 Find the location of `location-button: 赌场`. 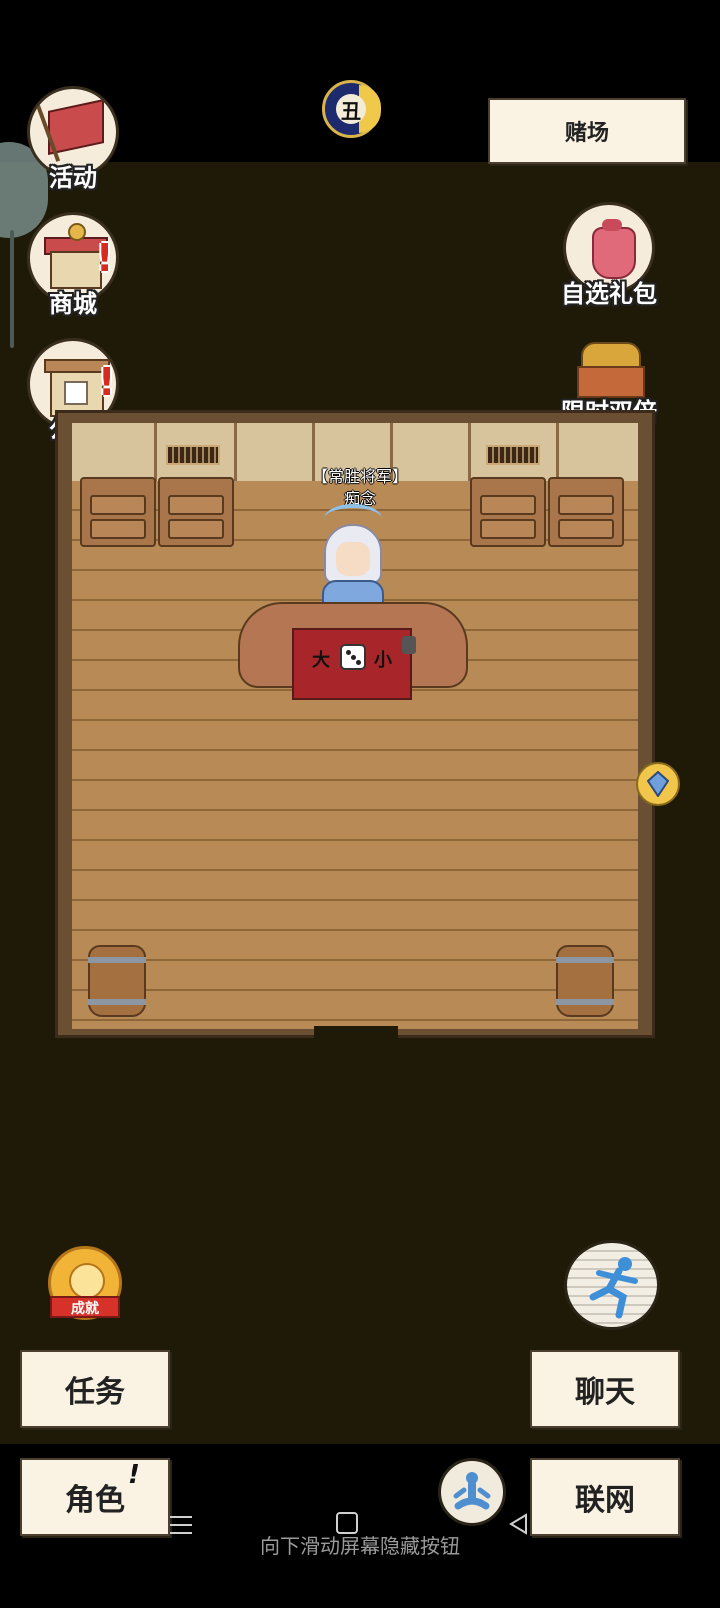

location-button: 赌场 is located at coordinates (587, 131).